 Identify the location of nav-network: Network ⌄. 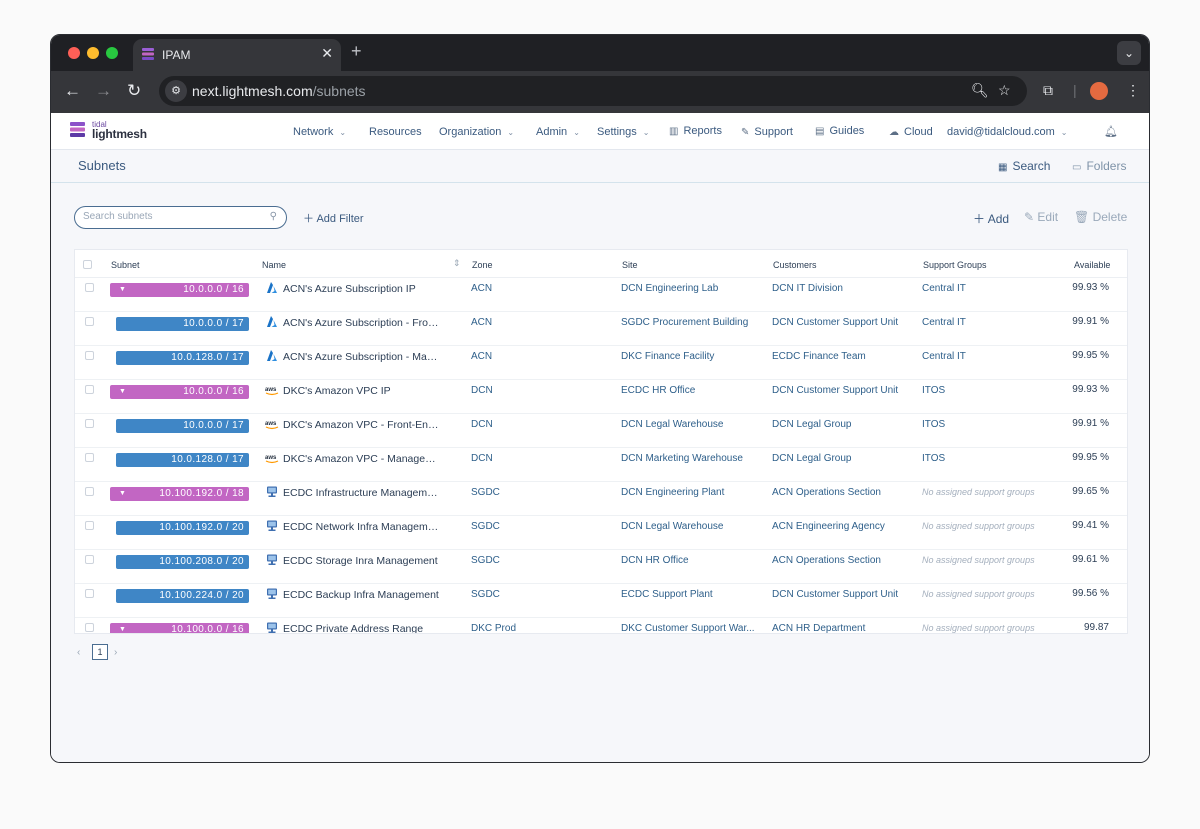
(319, 132).